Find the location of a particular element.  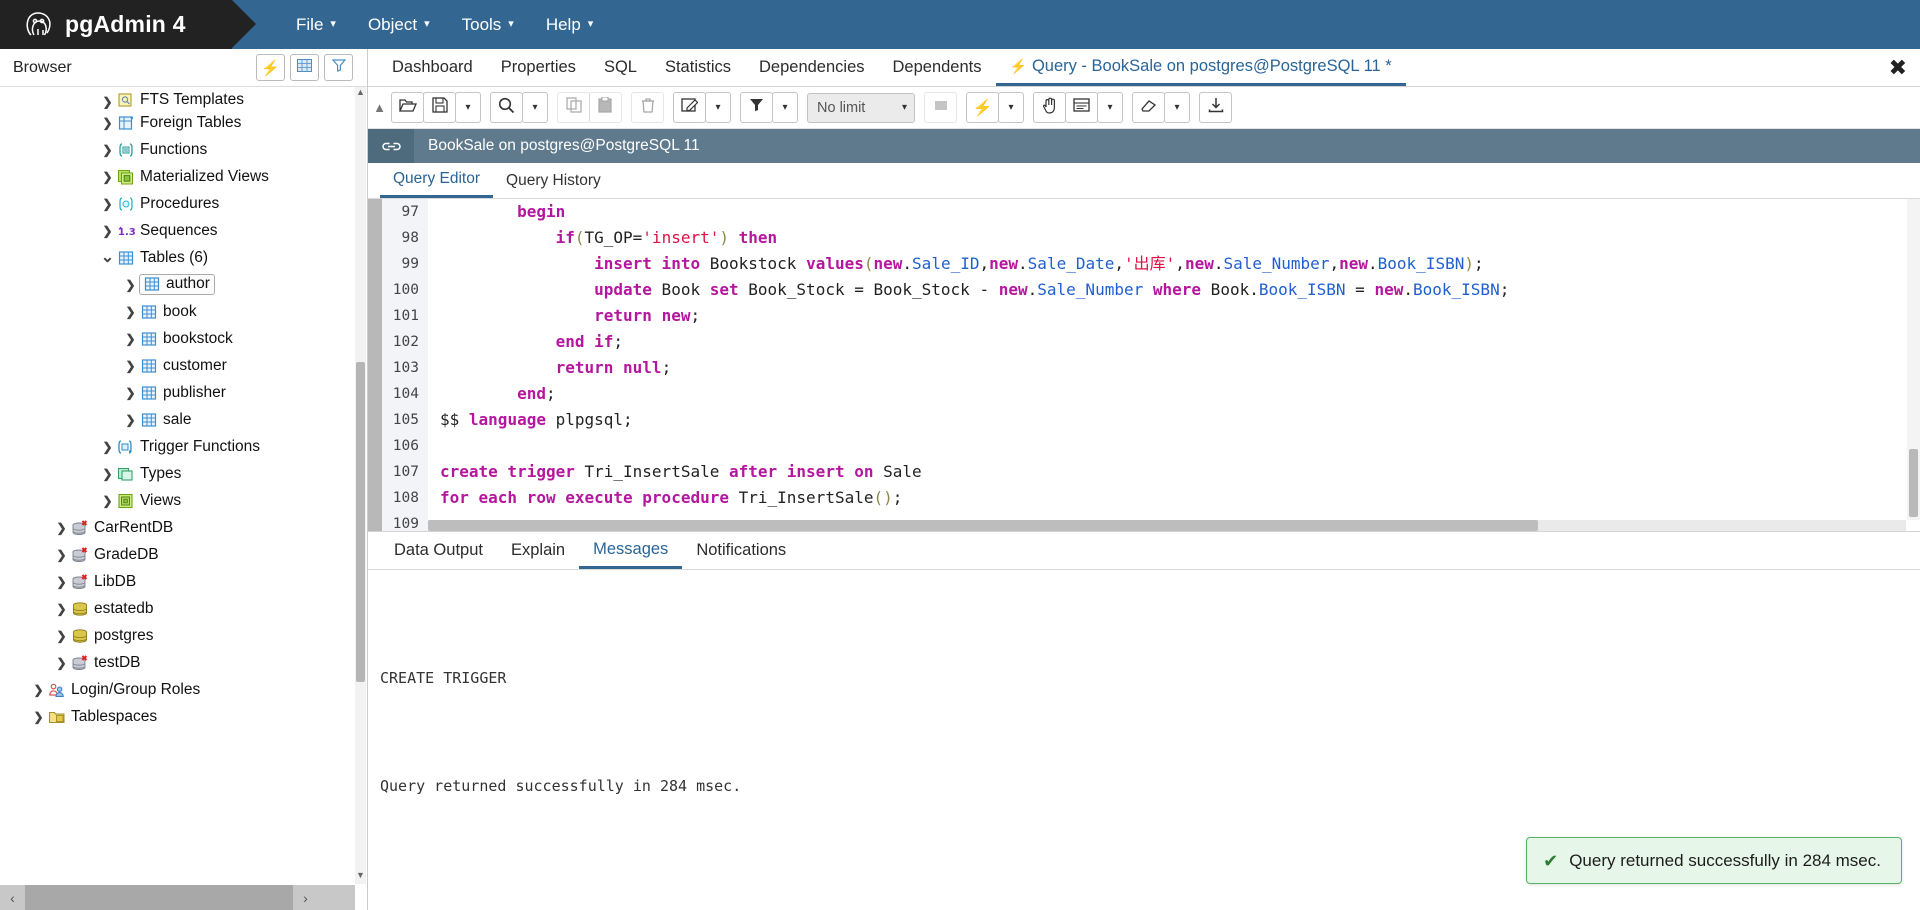

chevron-down-icon: ⌄ is located at coordinates (107, 257).